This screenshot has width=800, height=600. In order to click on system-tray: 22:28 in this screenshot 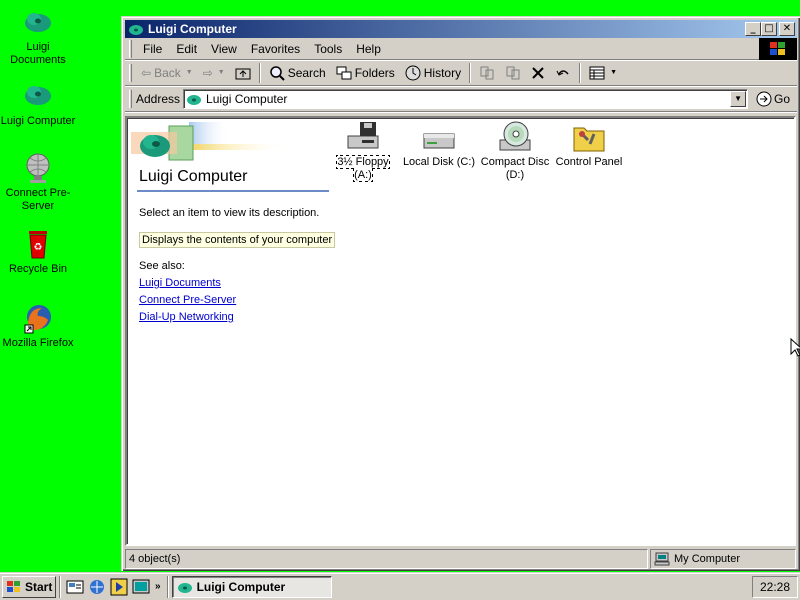, I will do `click(775, 587)`.